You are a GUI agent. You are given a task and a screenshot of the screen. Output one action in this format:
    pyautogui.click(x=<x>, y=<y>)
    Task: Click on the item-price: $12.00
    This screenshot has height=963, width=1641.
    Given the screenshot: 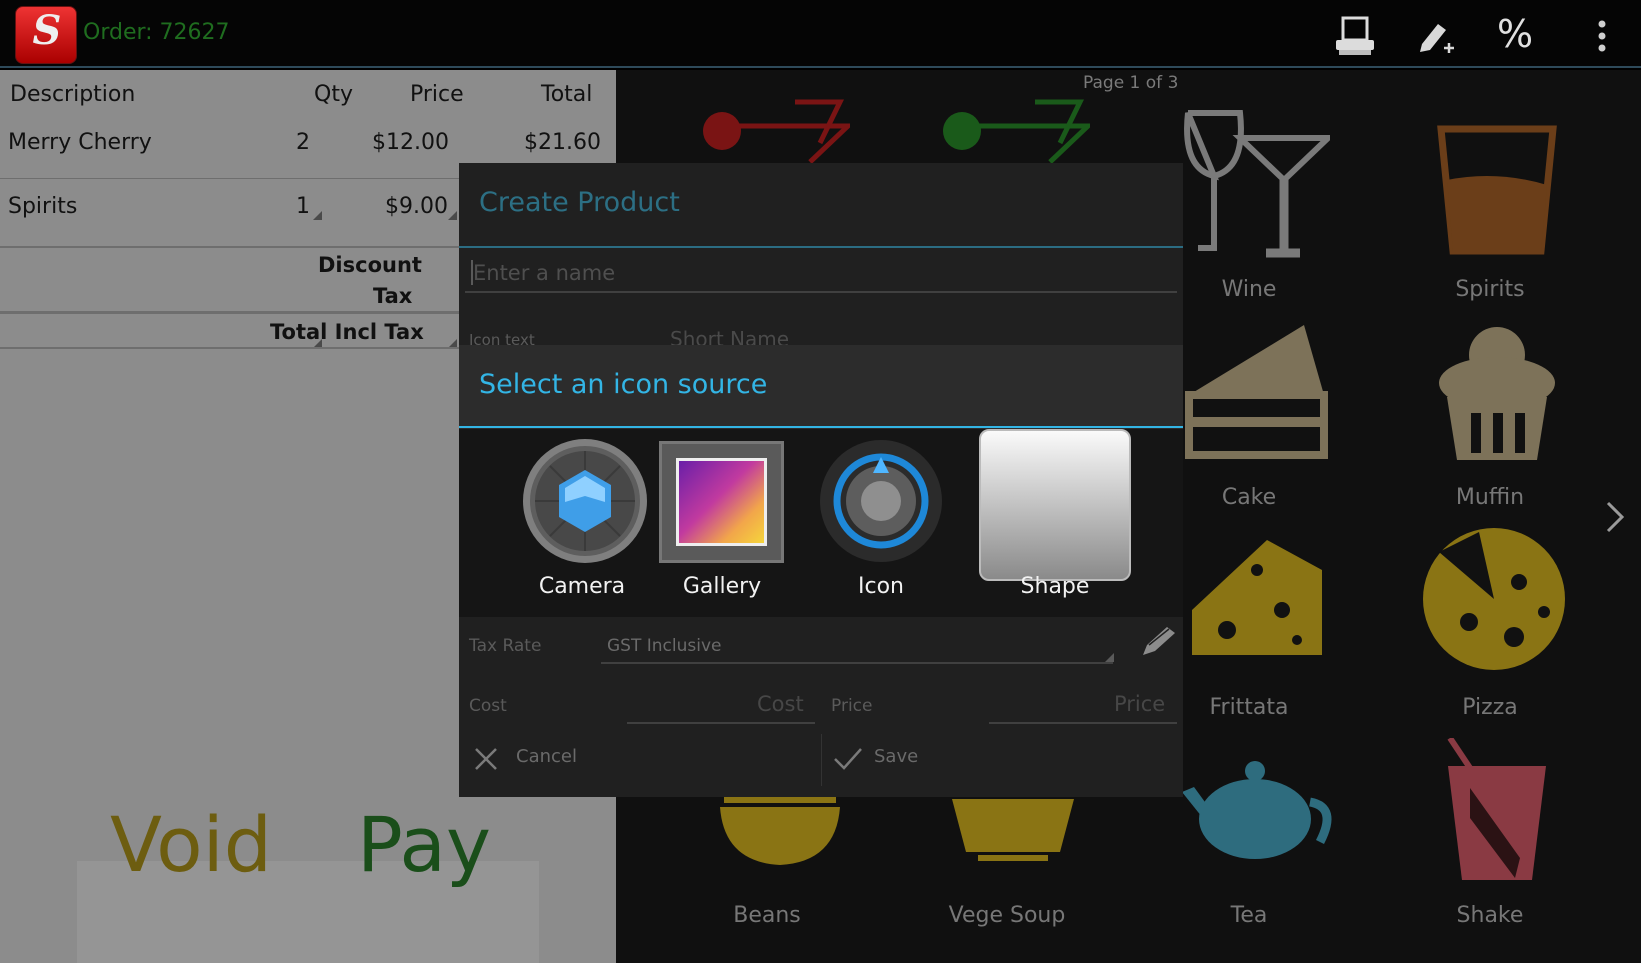 What is the action you would take?
    pyautogui.click(x=410, y=142)
    